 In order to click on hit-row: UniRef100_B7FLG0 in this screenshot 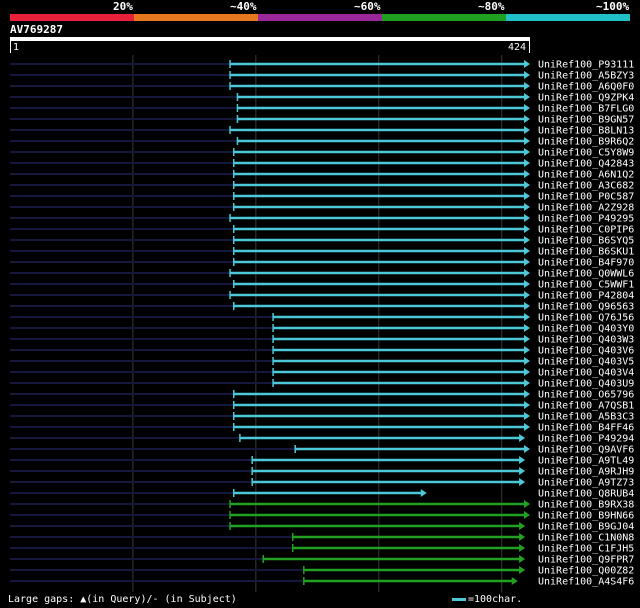, I will do `click(322, 109)`.